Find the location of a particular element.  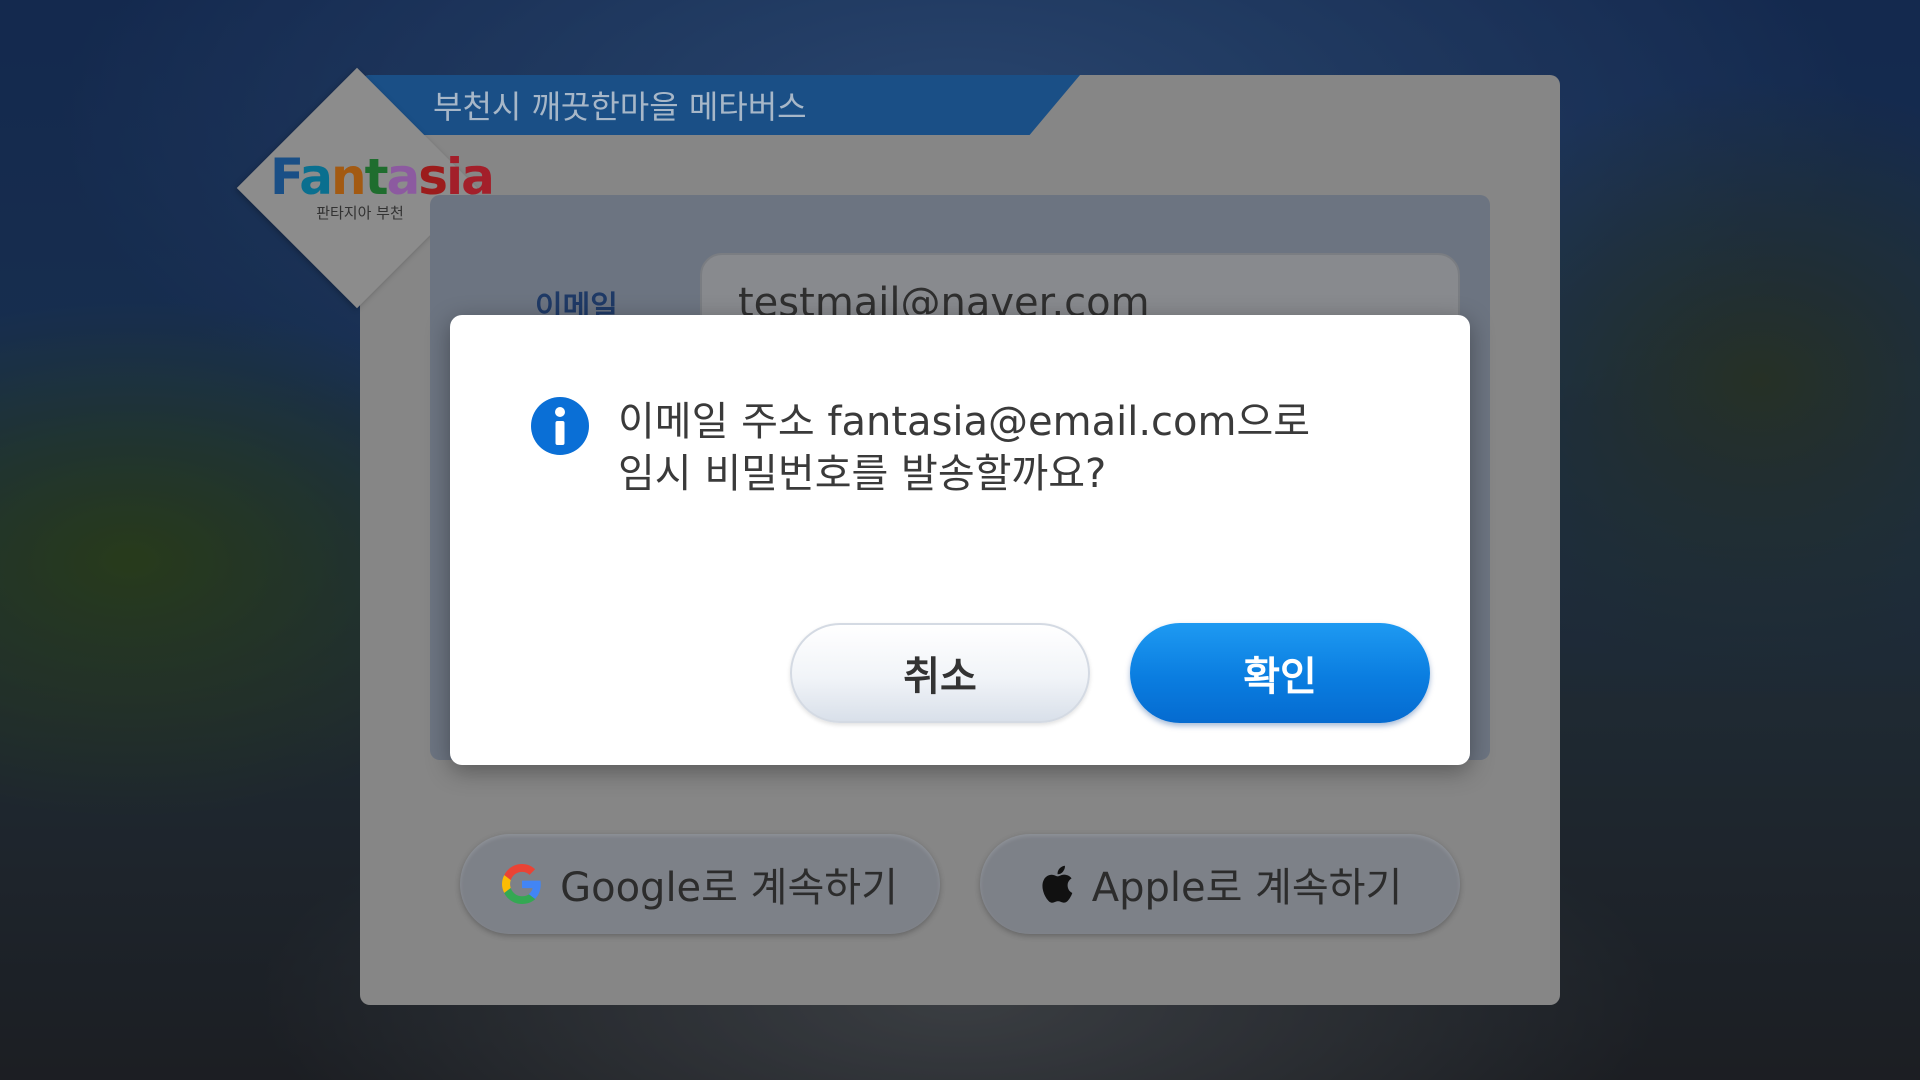

confirm-button: 확인 is located at coordinates (1280, 673).